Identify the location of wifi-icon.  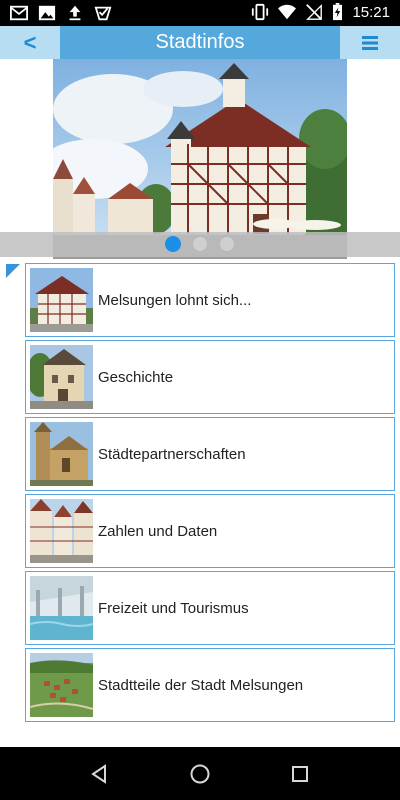
(287, 12).